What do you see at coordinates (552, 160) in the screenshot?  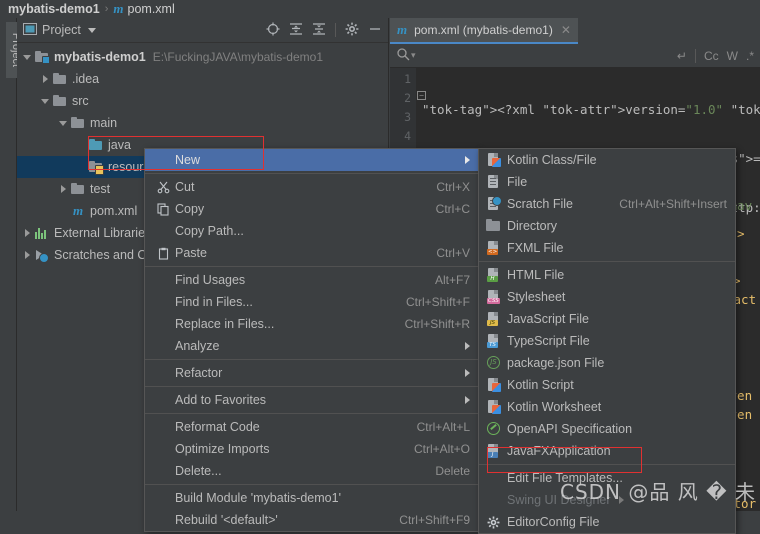 I see `submenu-item-label: Kotlin Class/File` at bounding box center [552, 160].